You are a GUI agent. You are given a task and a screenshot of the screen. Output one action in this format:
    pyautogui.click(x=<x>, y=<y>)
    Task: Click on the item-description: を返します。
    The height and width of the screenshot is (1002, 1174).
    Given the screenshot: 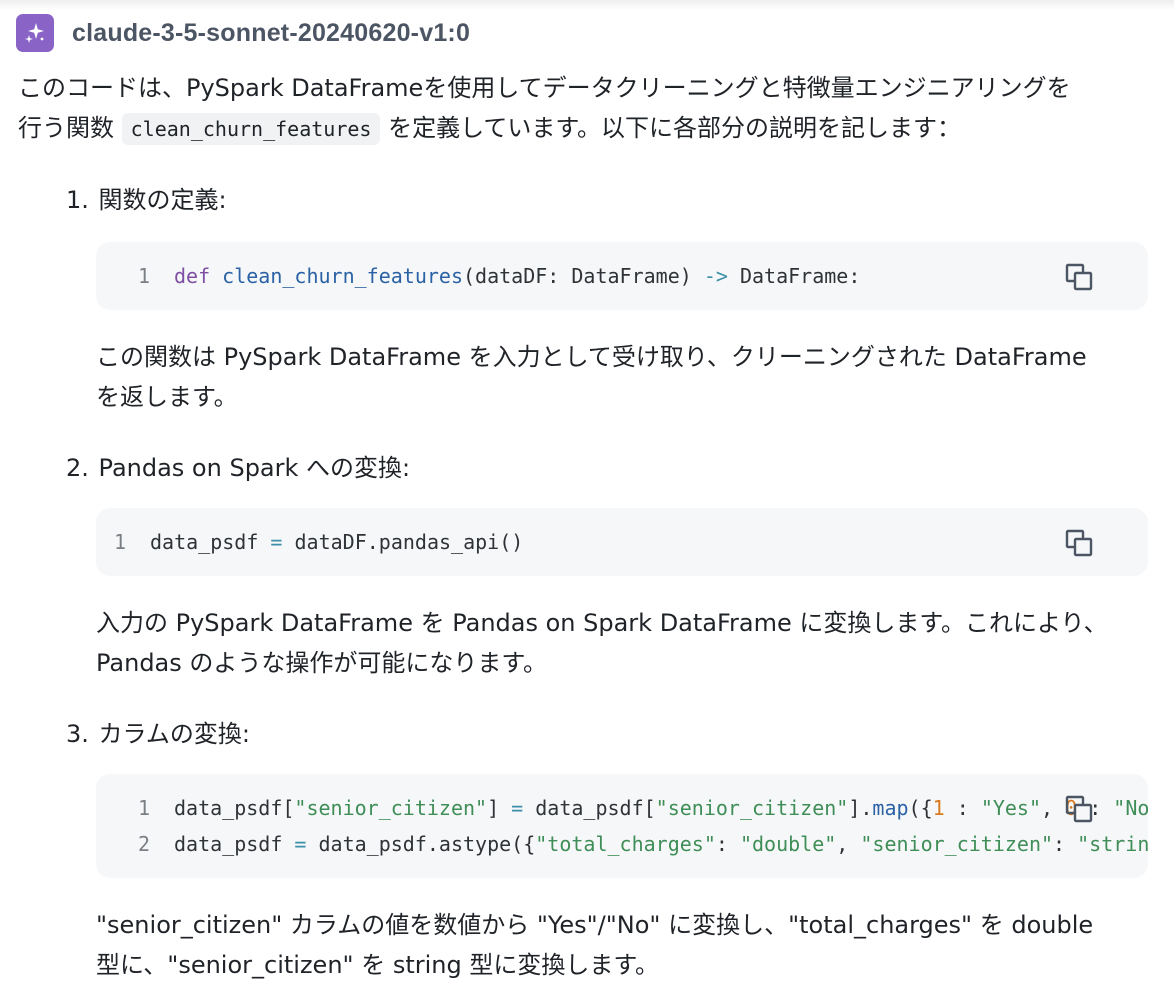 What is the action you would take?
    pyautogui.click(x=167, y=397)
    